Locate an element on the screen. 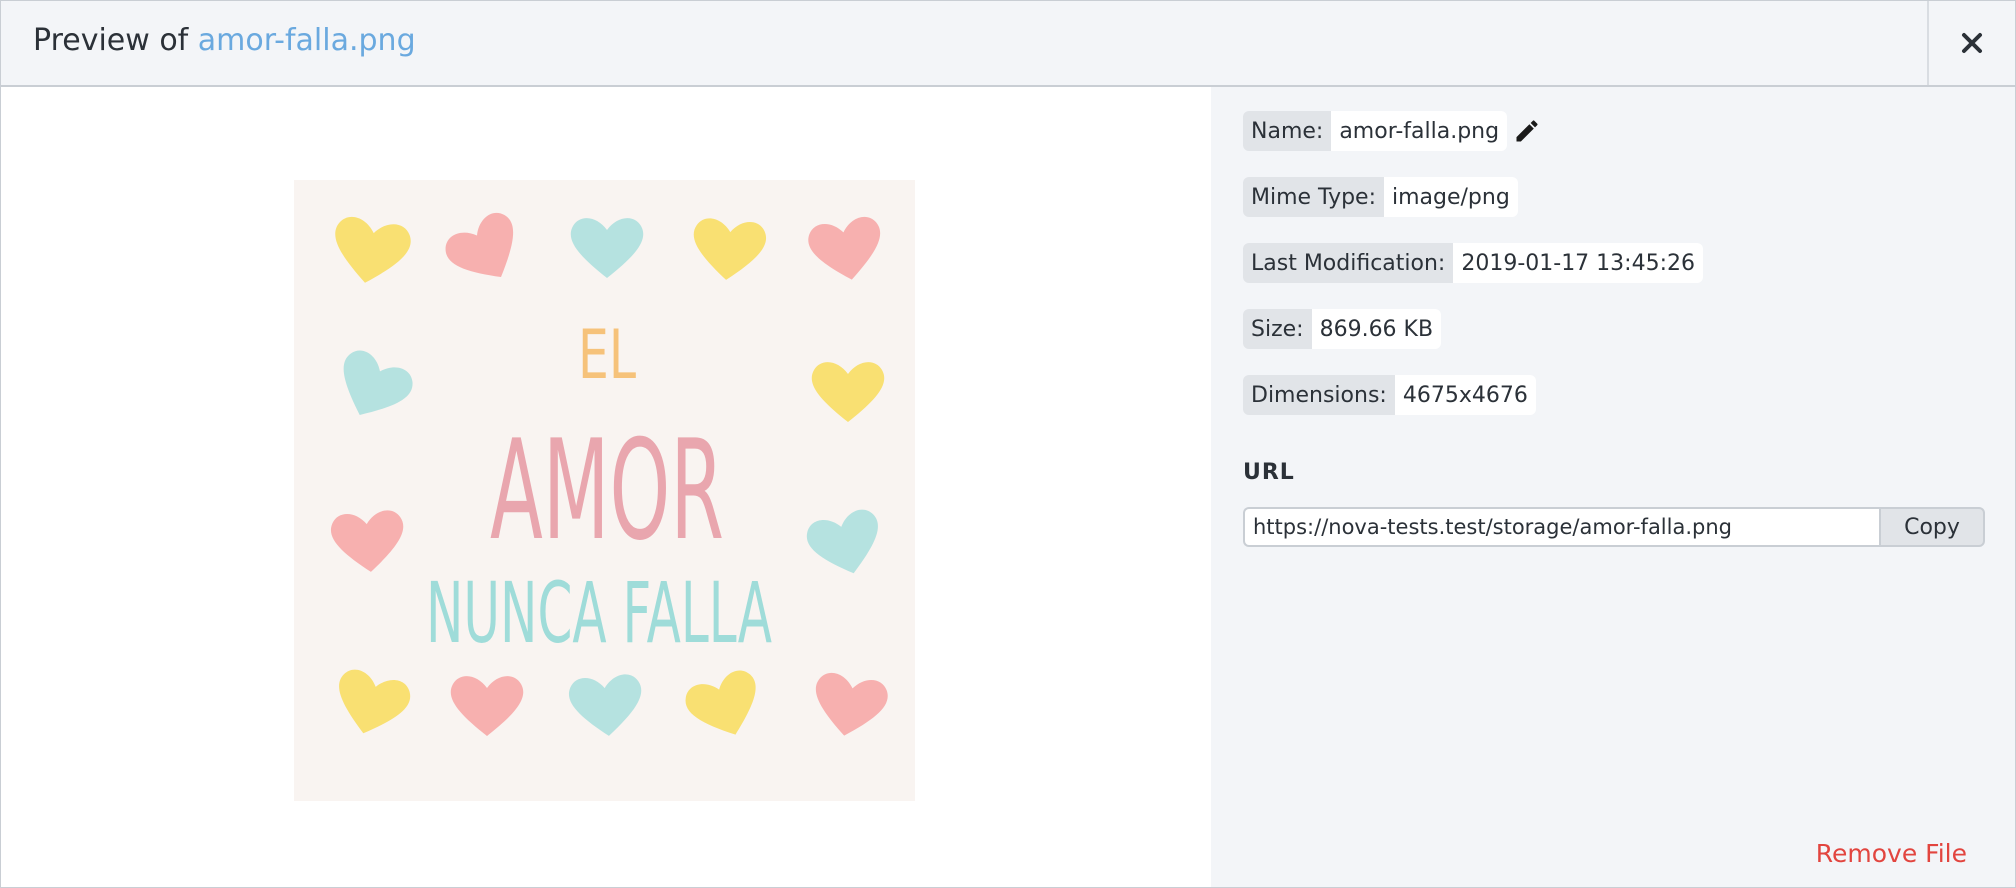  meta-value-last-modification: 2019-01-17 13:45:26 is located at coordinates (1578, 263).